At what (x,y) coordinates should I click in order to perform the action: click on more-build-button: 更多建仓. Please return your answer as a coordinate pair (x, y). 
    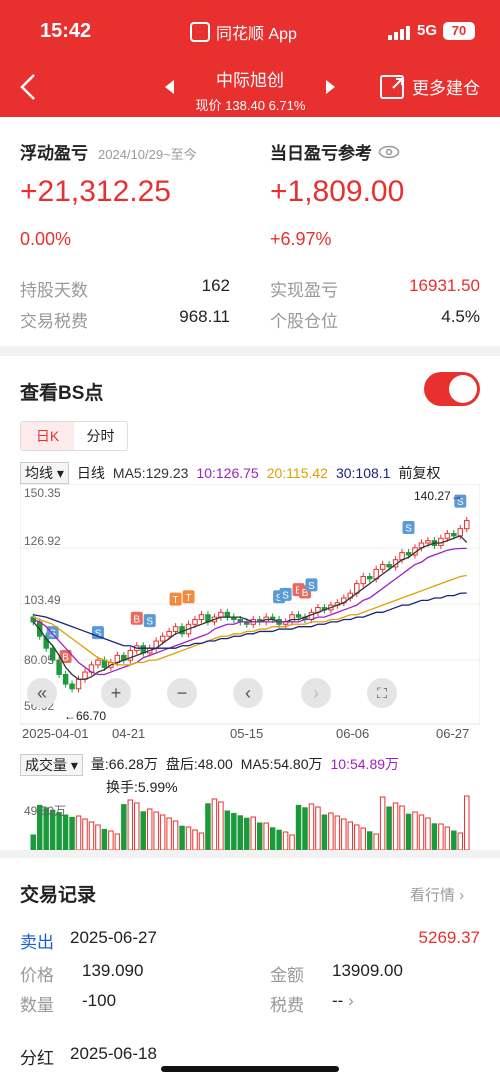
    Looking at the image, I should click on (430, 86).